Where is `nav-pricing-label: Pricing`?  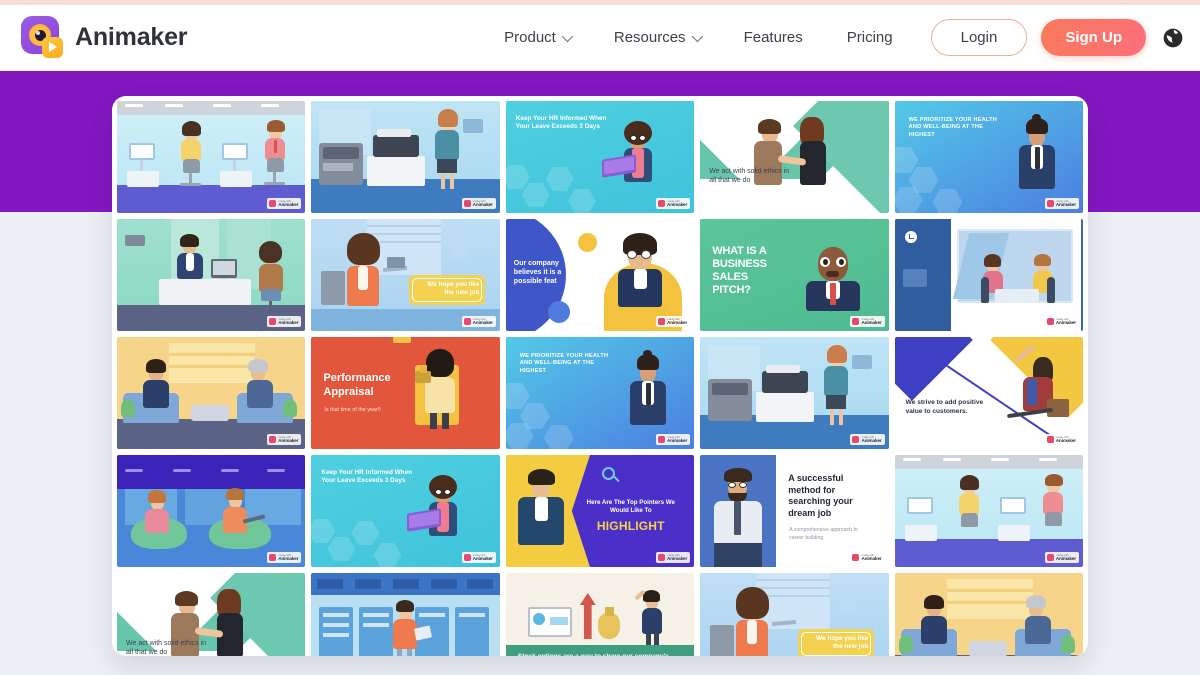
nav-pricing-label: Pricing is located at coordinates (869, 37).